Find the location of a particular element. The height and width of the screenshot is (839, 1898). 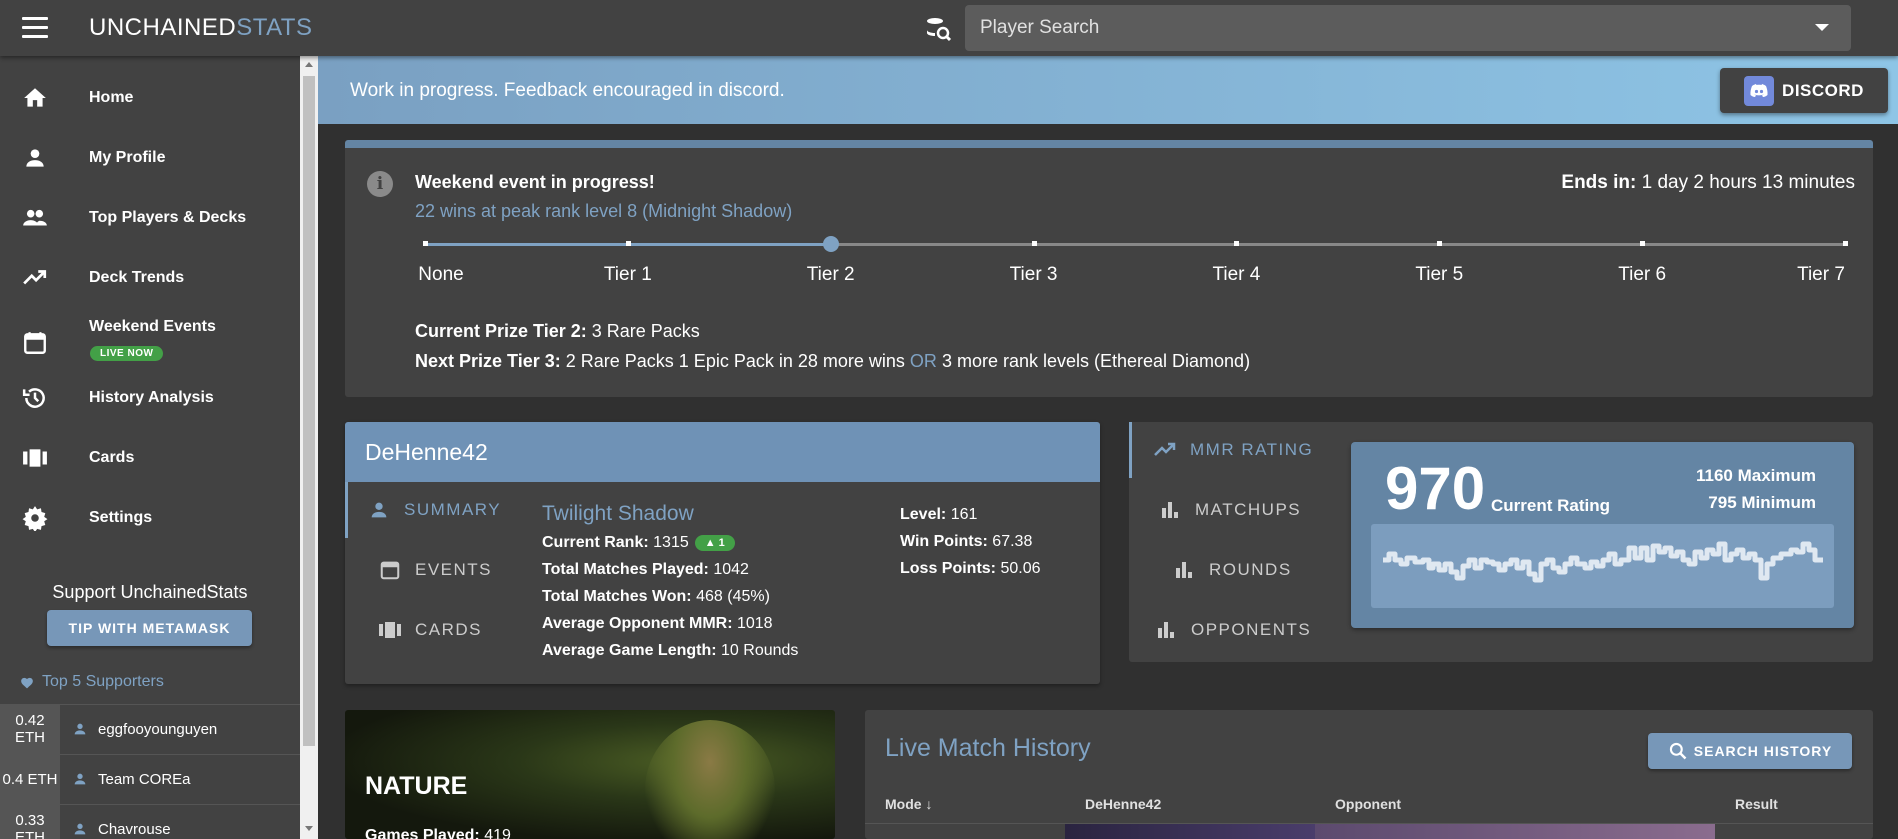

menu-icon is located at coordinates (35, 28).